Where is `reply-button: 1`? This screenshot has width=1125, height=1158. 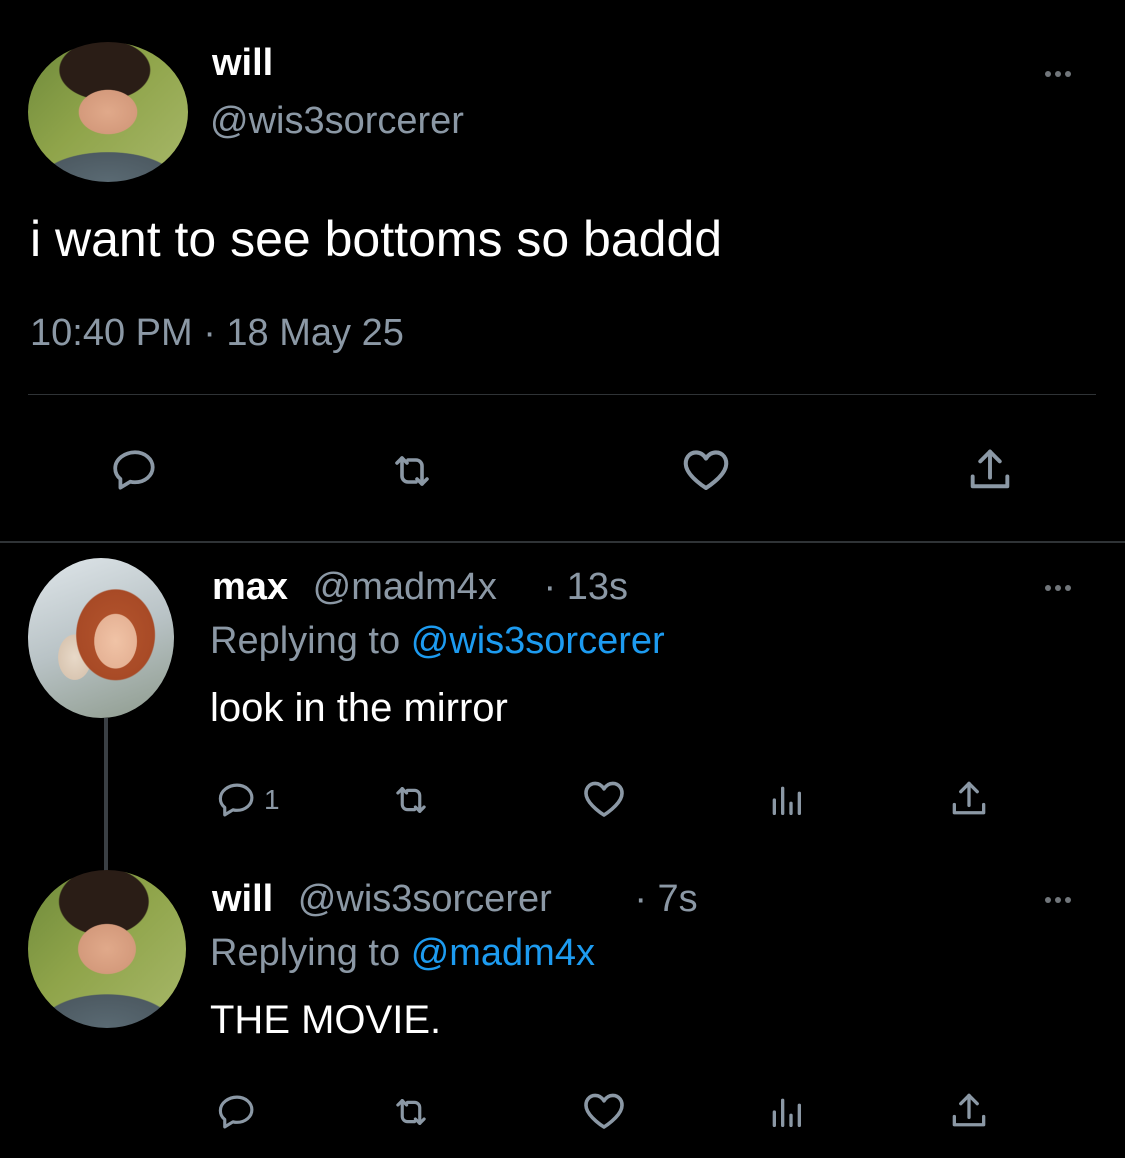
reply-button: 1 is located at coordinates (247, 800).